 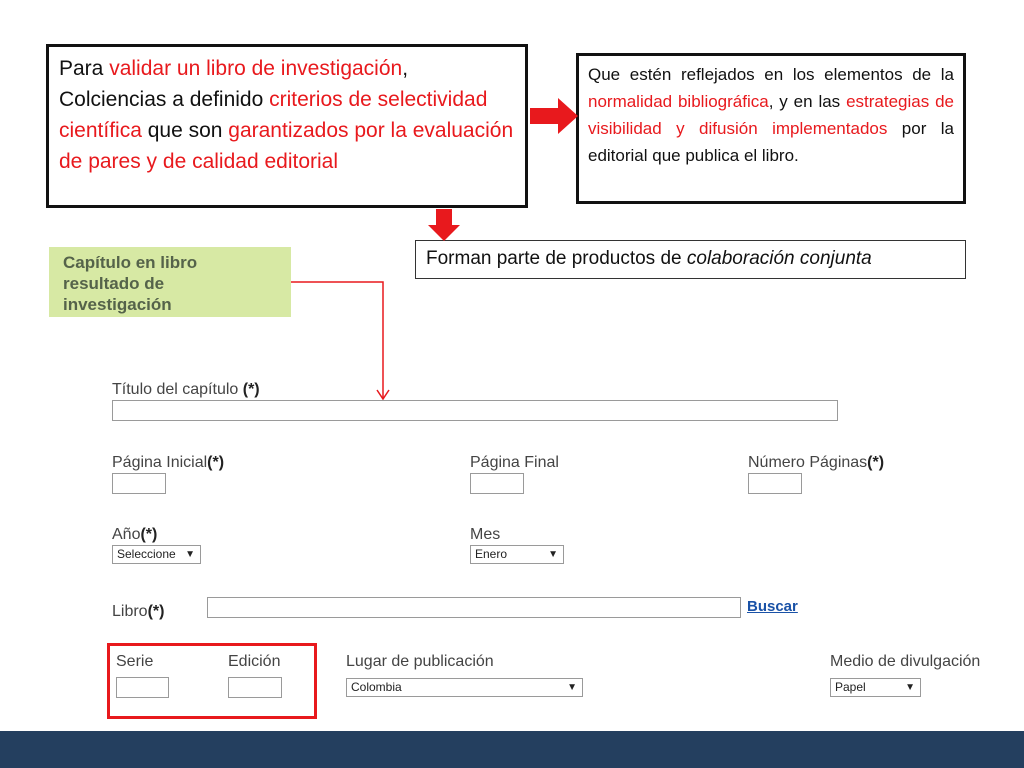 What do you see at coordinates (420, 661) in the screenshot?
I see `lugar-publicacion-label: Lugar de publicación` at bounding box center [420, 661].